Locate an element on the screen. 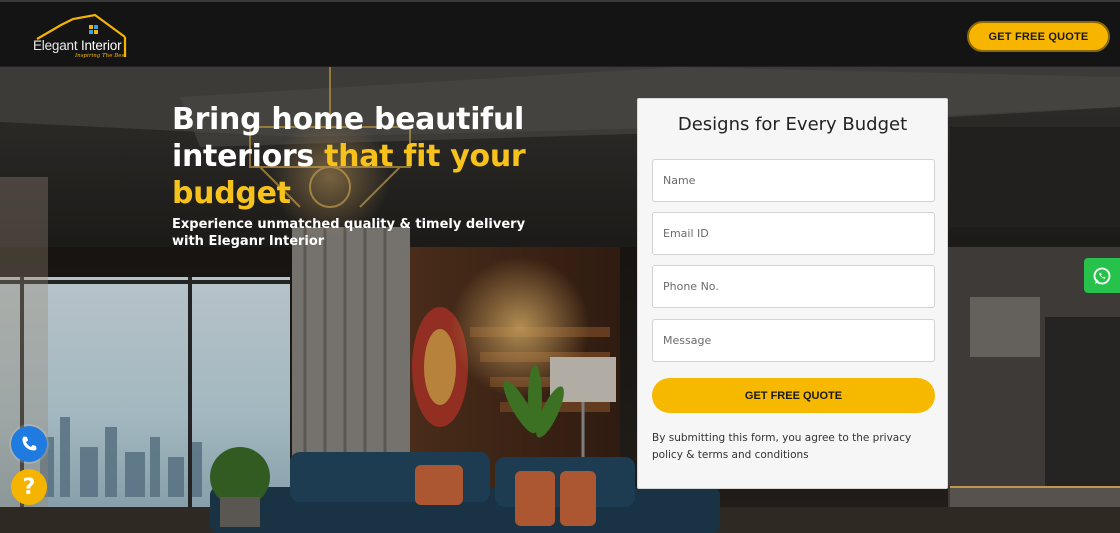 The width and height of the screenshot is (1120, 533). message-field is located at coordinates (793, 340).